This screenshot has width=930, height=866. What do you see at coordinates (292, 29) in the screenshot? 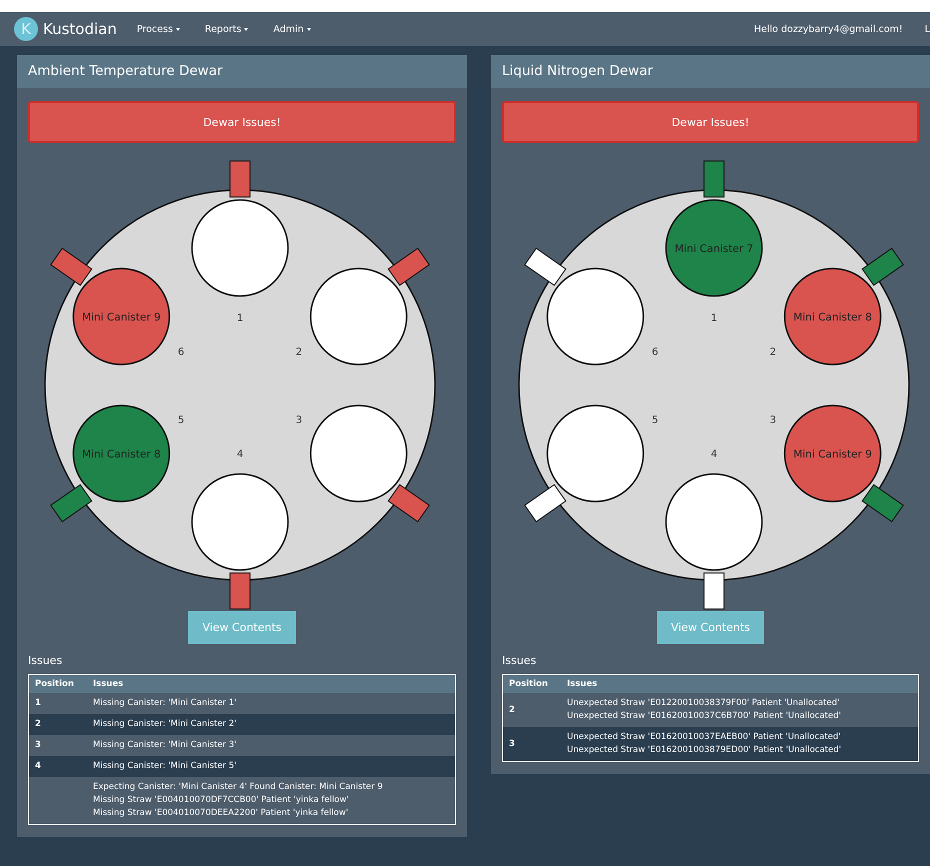
I see `nav-menu: Admin` at bounding box center [292, 29].